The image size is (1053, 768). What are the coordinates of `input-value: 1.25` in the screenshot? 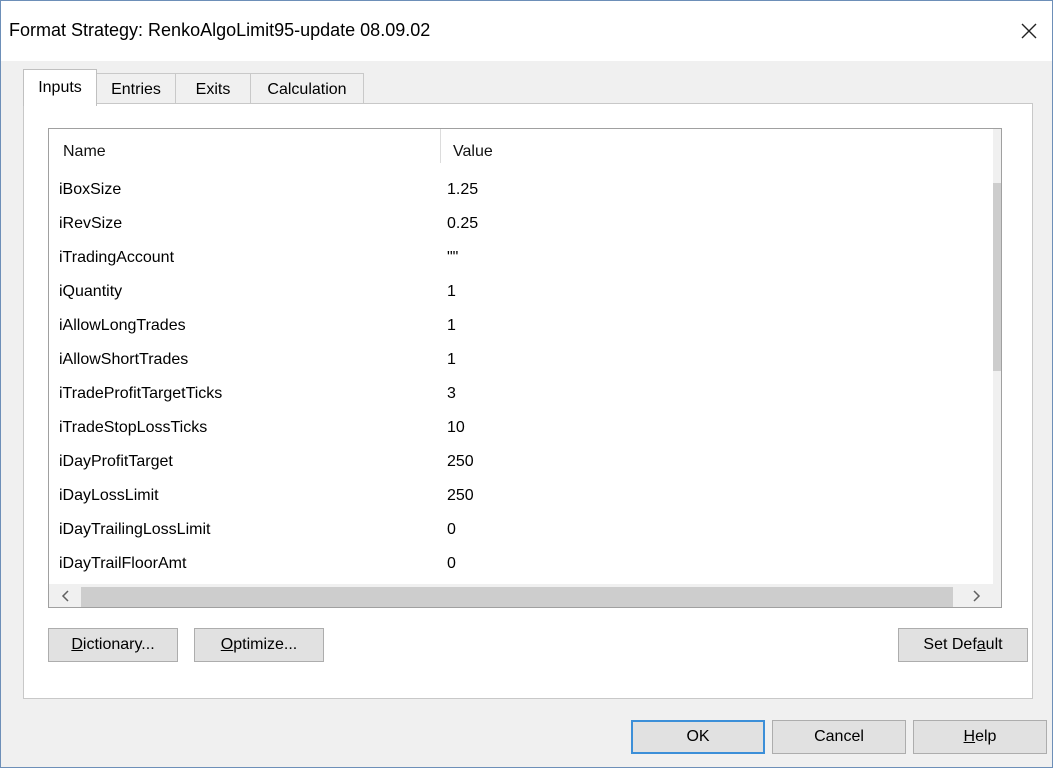 It's located at (462, 190).